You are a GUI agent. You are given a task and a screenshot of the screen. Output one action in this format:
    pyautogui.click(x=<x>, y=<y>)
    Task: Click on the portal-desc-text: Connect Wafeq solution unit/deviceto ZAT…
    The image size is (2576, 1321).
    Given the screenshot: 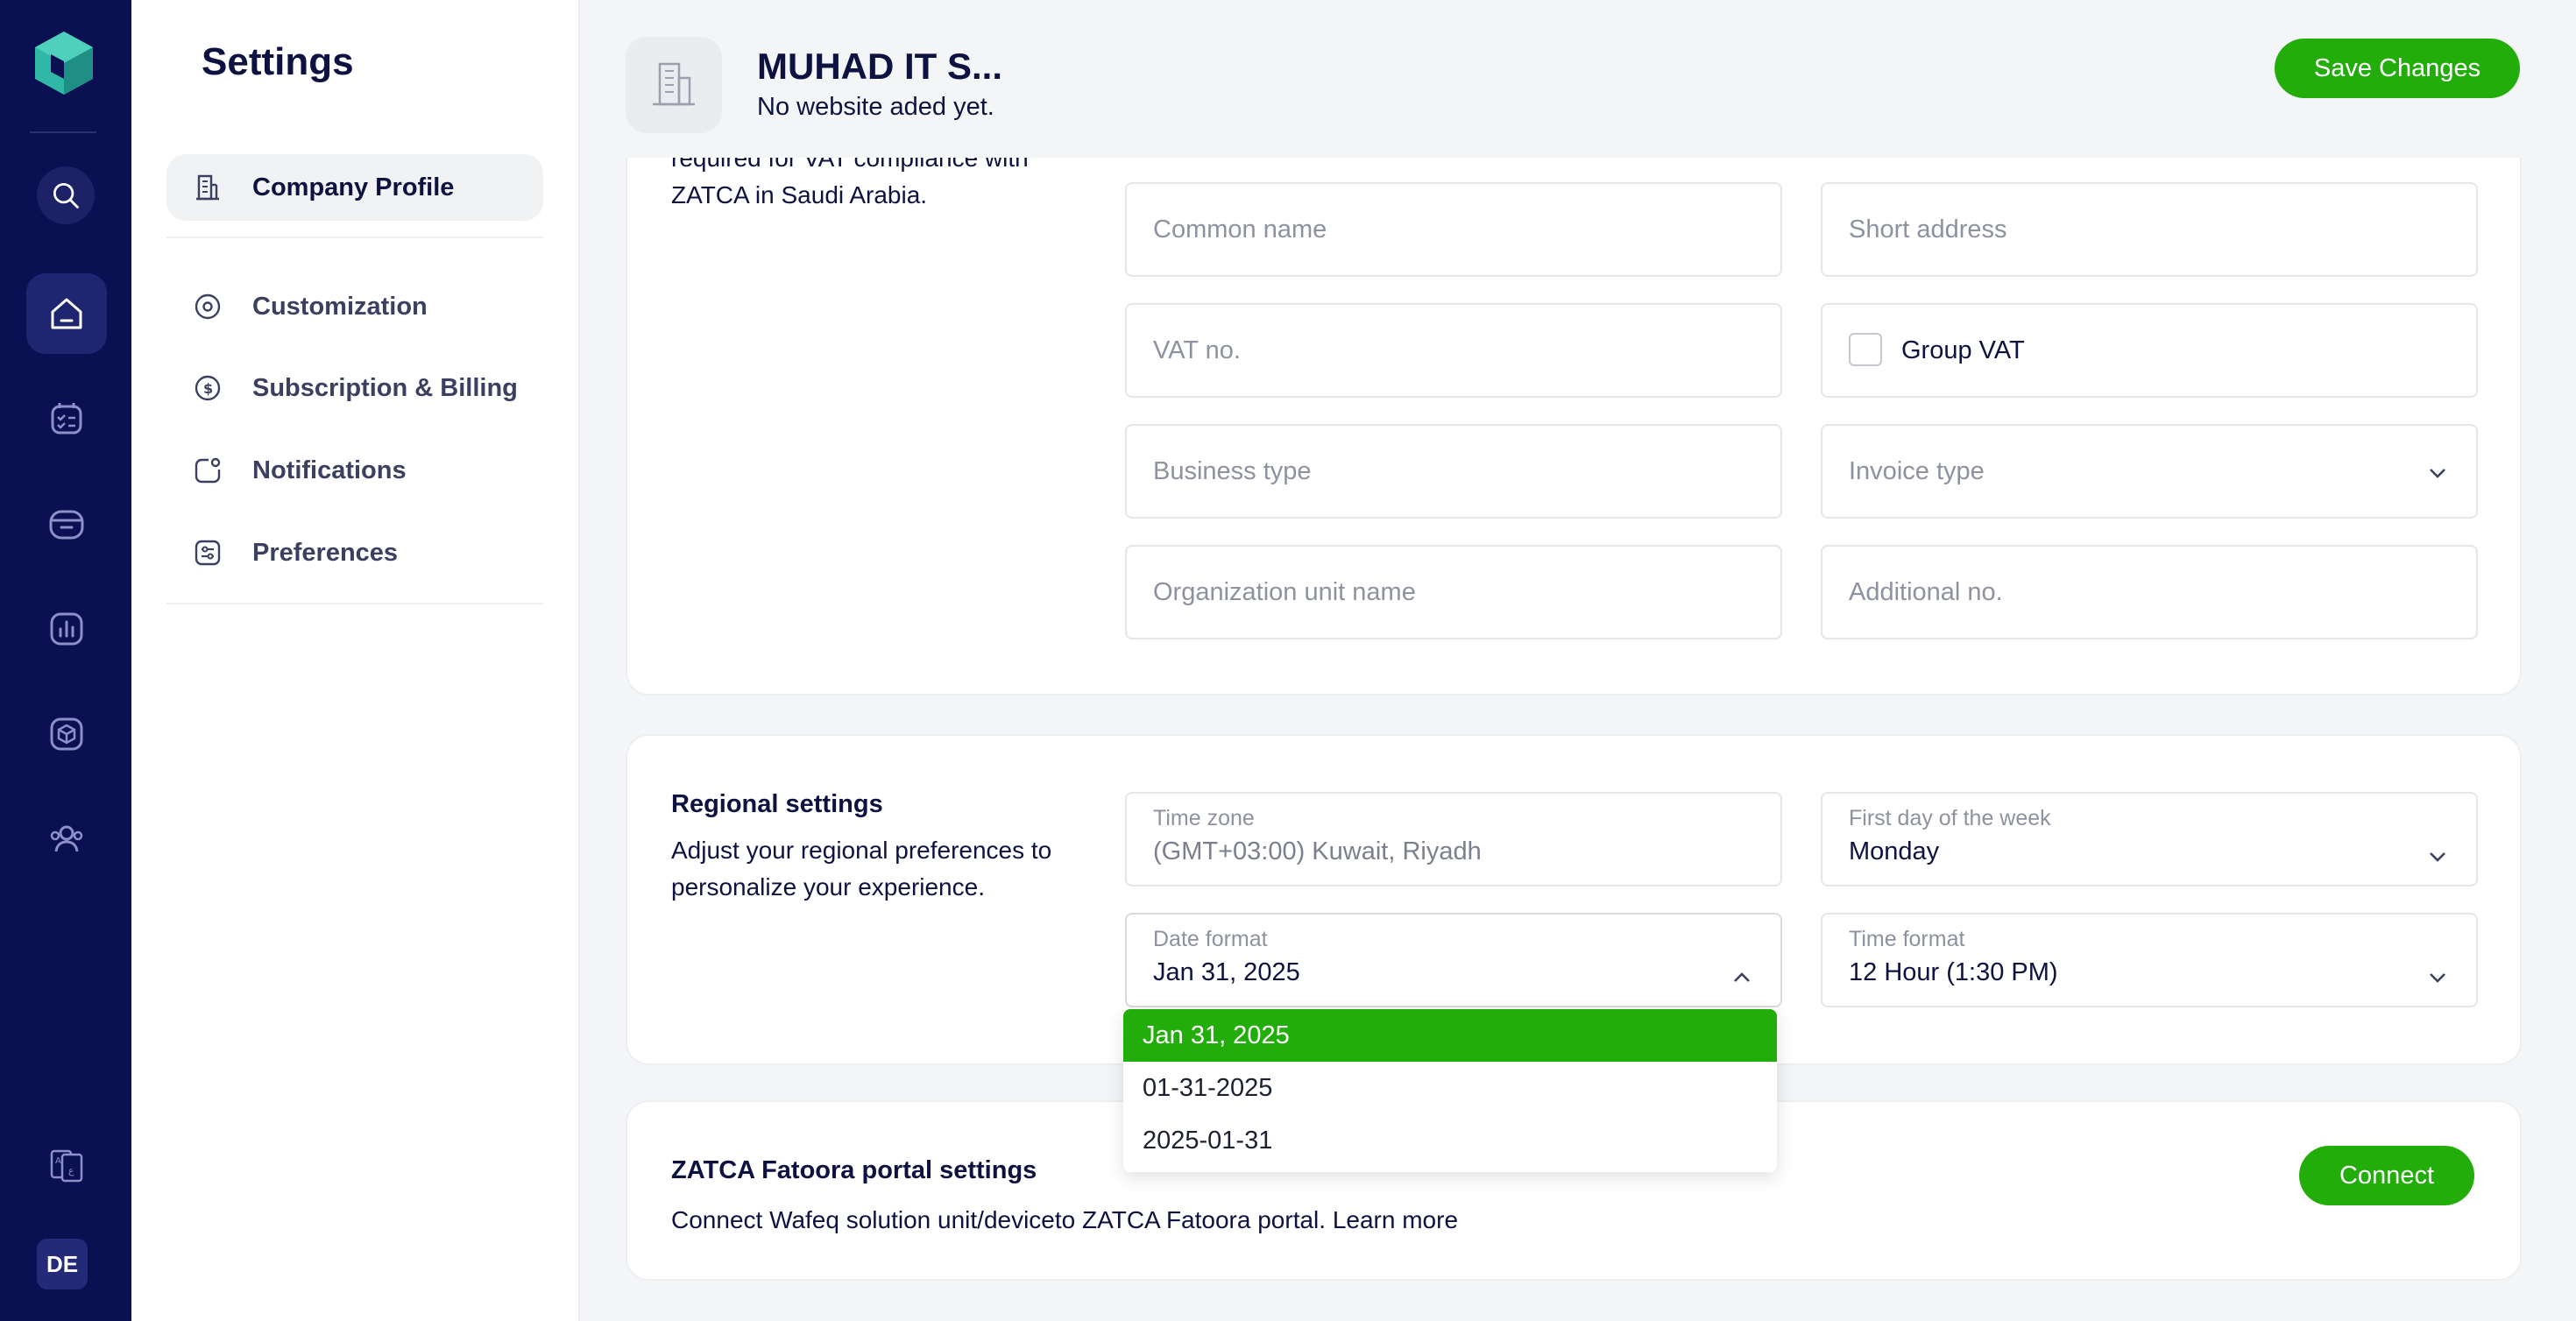 What is the action you would take?
    pyautogui.click(x=999, y=1219)
    